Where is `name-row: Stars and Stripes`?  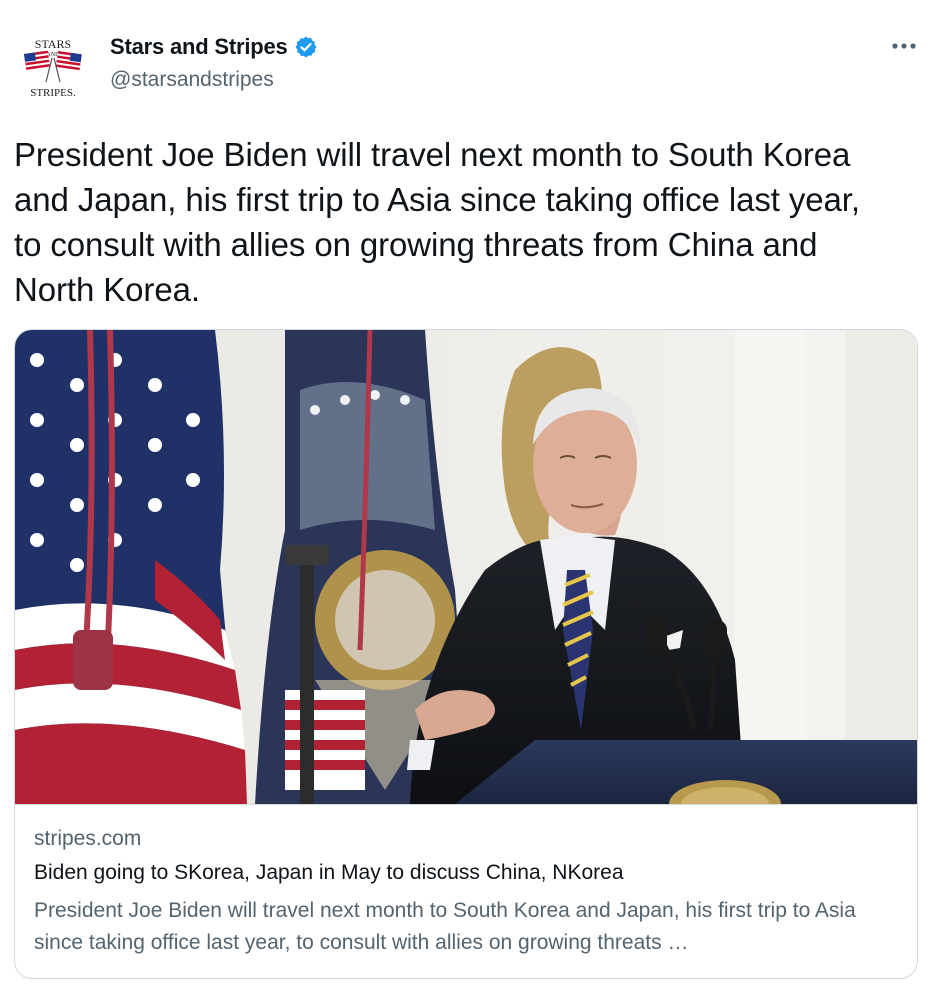
name-row: Stars and Stripes is located at coordinates (214, 47).